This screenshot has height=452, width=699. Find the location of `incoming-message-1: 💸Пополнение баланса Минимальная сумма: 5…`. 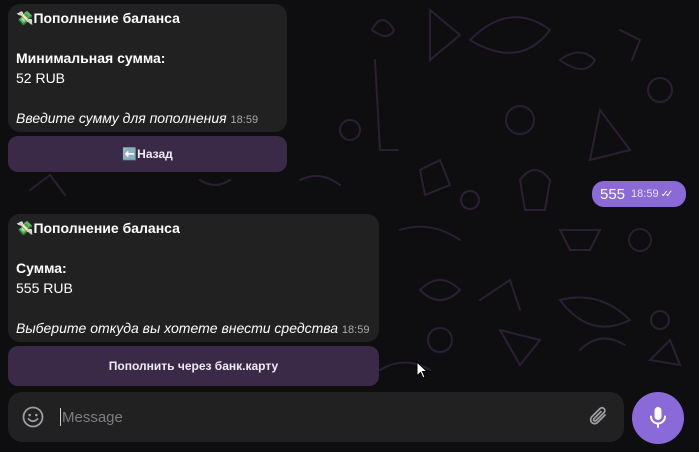

incoming-message-1: 💸Пополнение баланса Минимальная сумма: 5… is located at coordinates (147, 68).